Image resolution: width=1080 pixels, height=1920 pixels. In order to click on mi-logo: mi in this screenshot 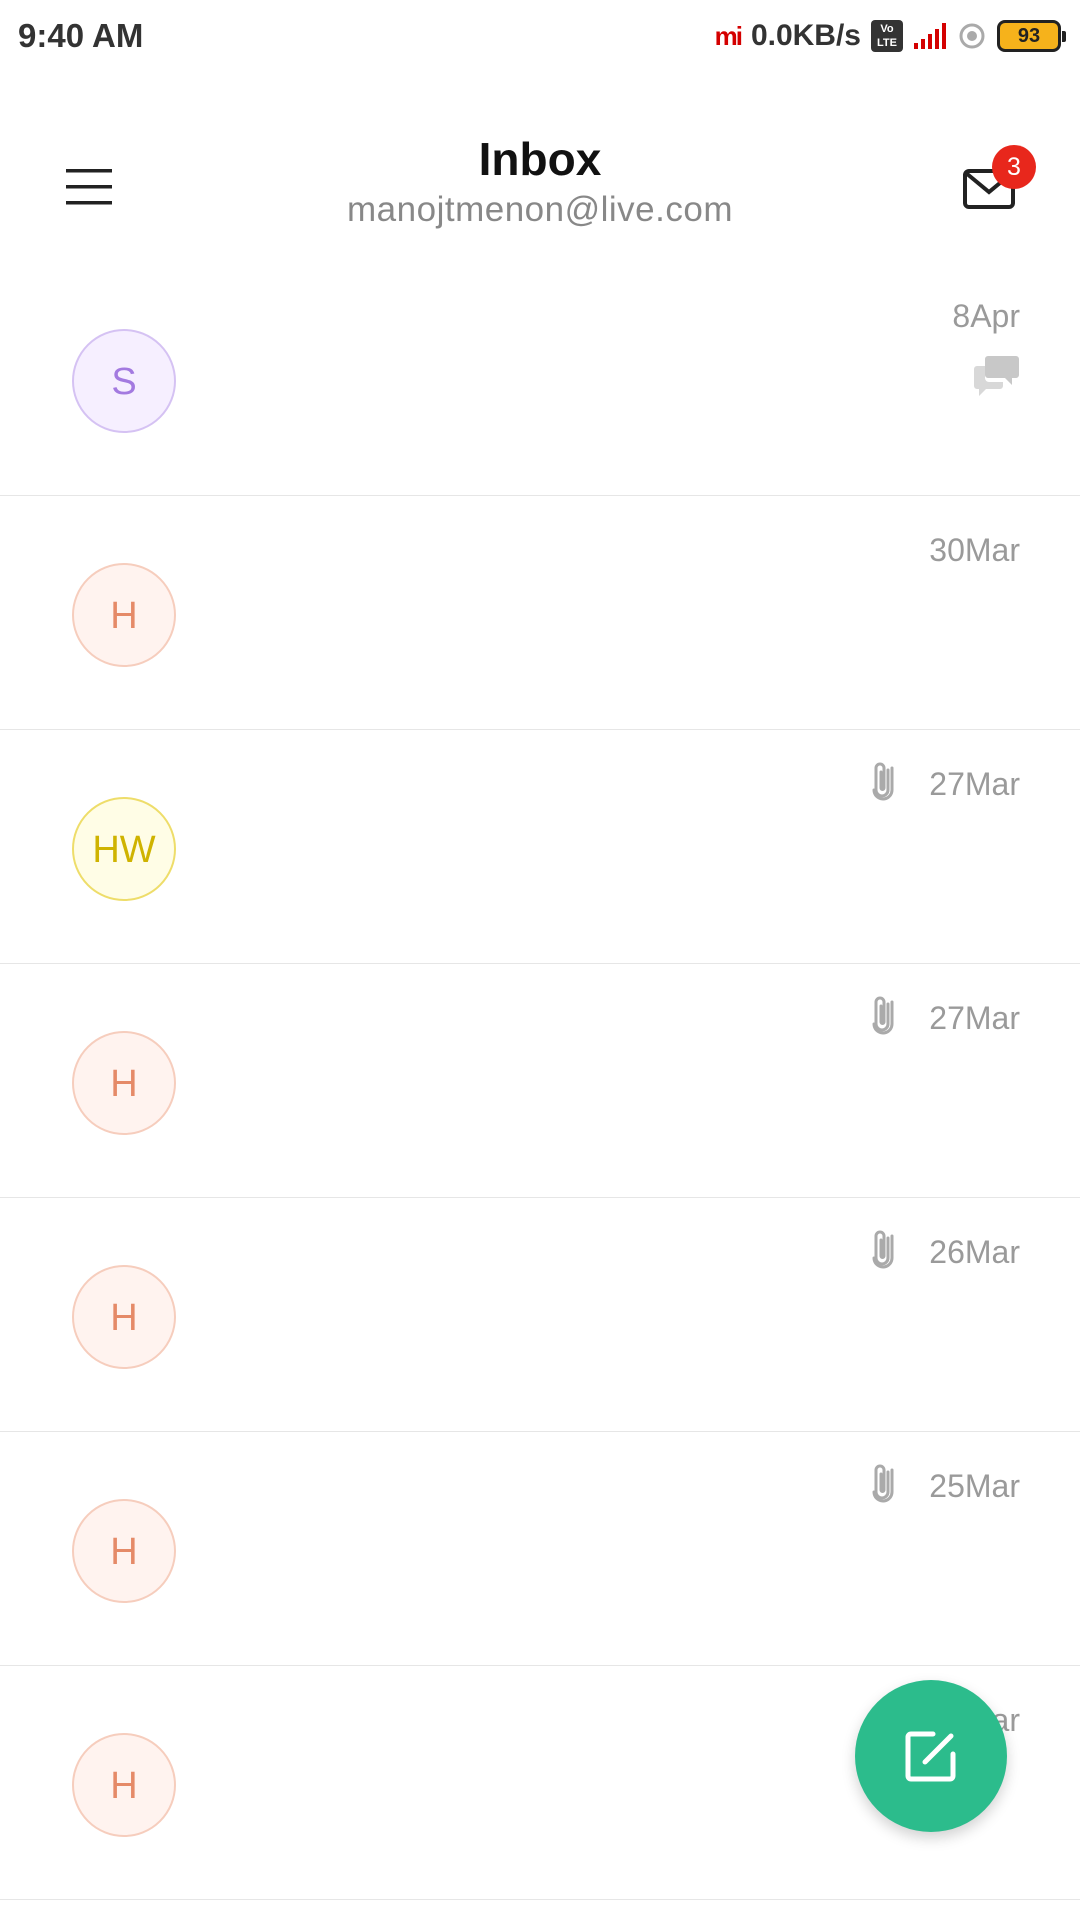, I will do `click(728, 35)`.